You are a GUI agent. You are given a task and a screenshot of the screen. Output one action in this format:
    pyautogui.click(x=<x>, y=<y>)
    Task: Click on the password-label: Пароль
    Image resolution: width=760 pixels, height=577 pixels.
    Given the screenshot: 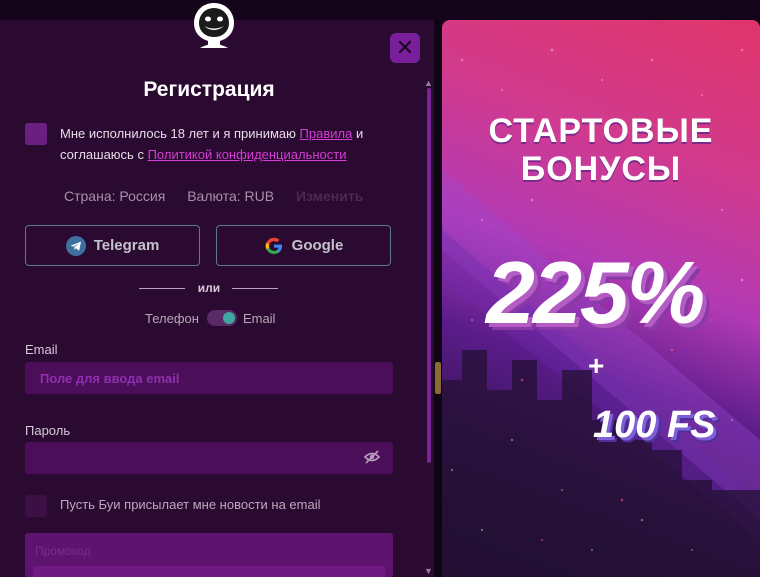 What is the action you would take?
    pyautogui.click(x=48, y=430)
    